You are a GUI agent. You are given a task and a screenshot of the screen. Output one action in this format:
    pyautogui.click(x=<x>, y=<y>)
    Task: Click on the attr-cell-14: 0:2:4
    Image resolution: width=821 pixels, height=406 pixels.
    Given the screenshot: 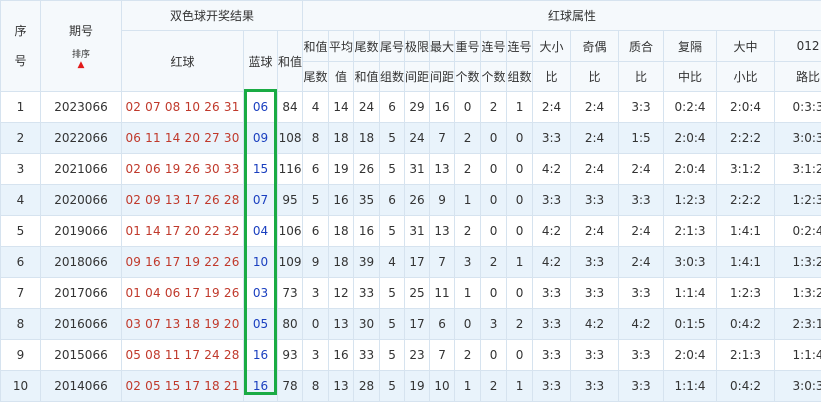 What is the action you would take?
    pyautogui.click(x=797, y=231)
    